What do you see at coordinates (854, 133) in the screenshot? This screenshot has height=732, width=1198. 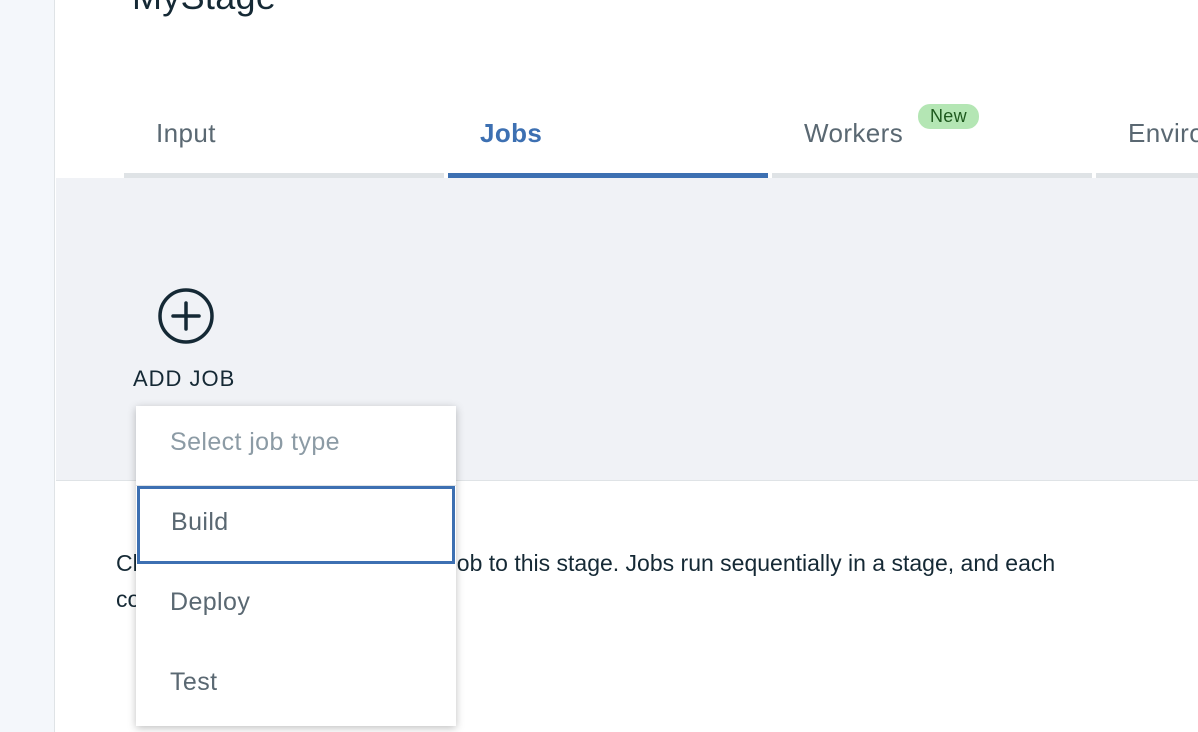 I see `tab-workers-label: Workers` at bounding box center [854, 133].